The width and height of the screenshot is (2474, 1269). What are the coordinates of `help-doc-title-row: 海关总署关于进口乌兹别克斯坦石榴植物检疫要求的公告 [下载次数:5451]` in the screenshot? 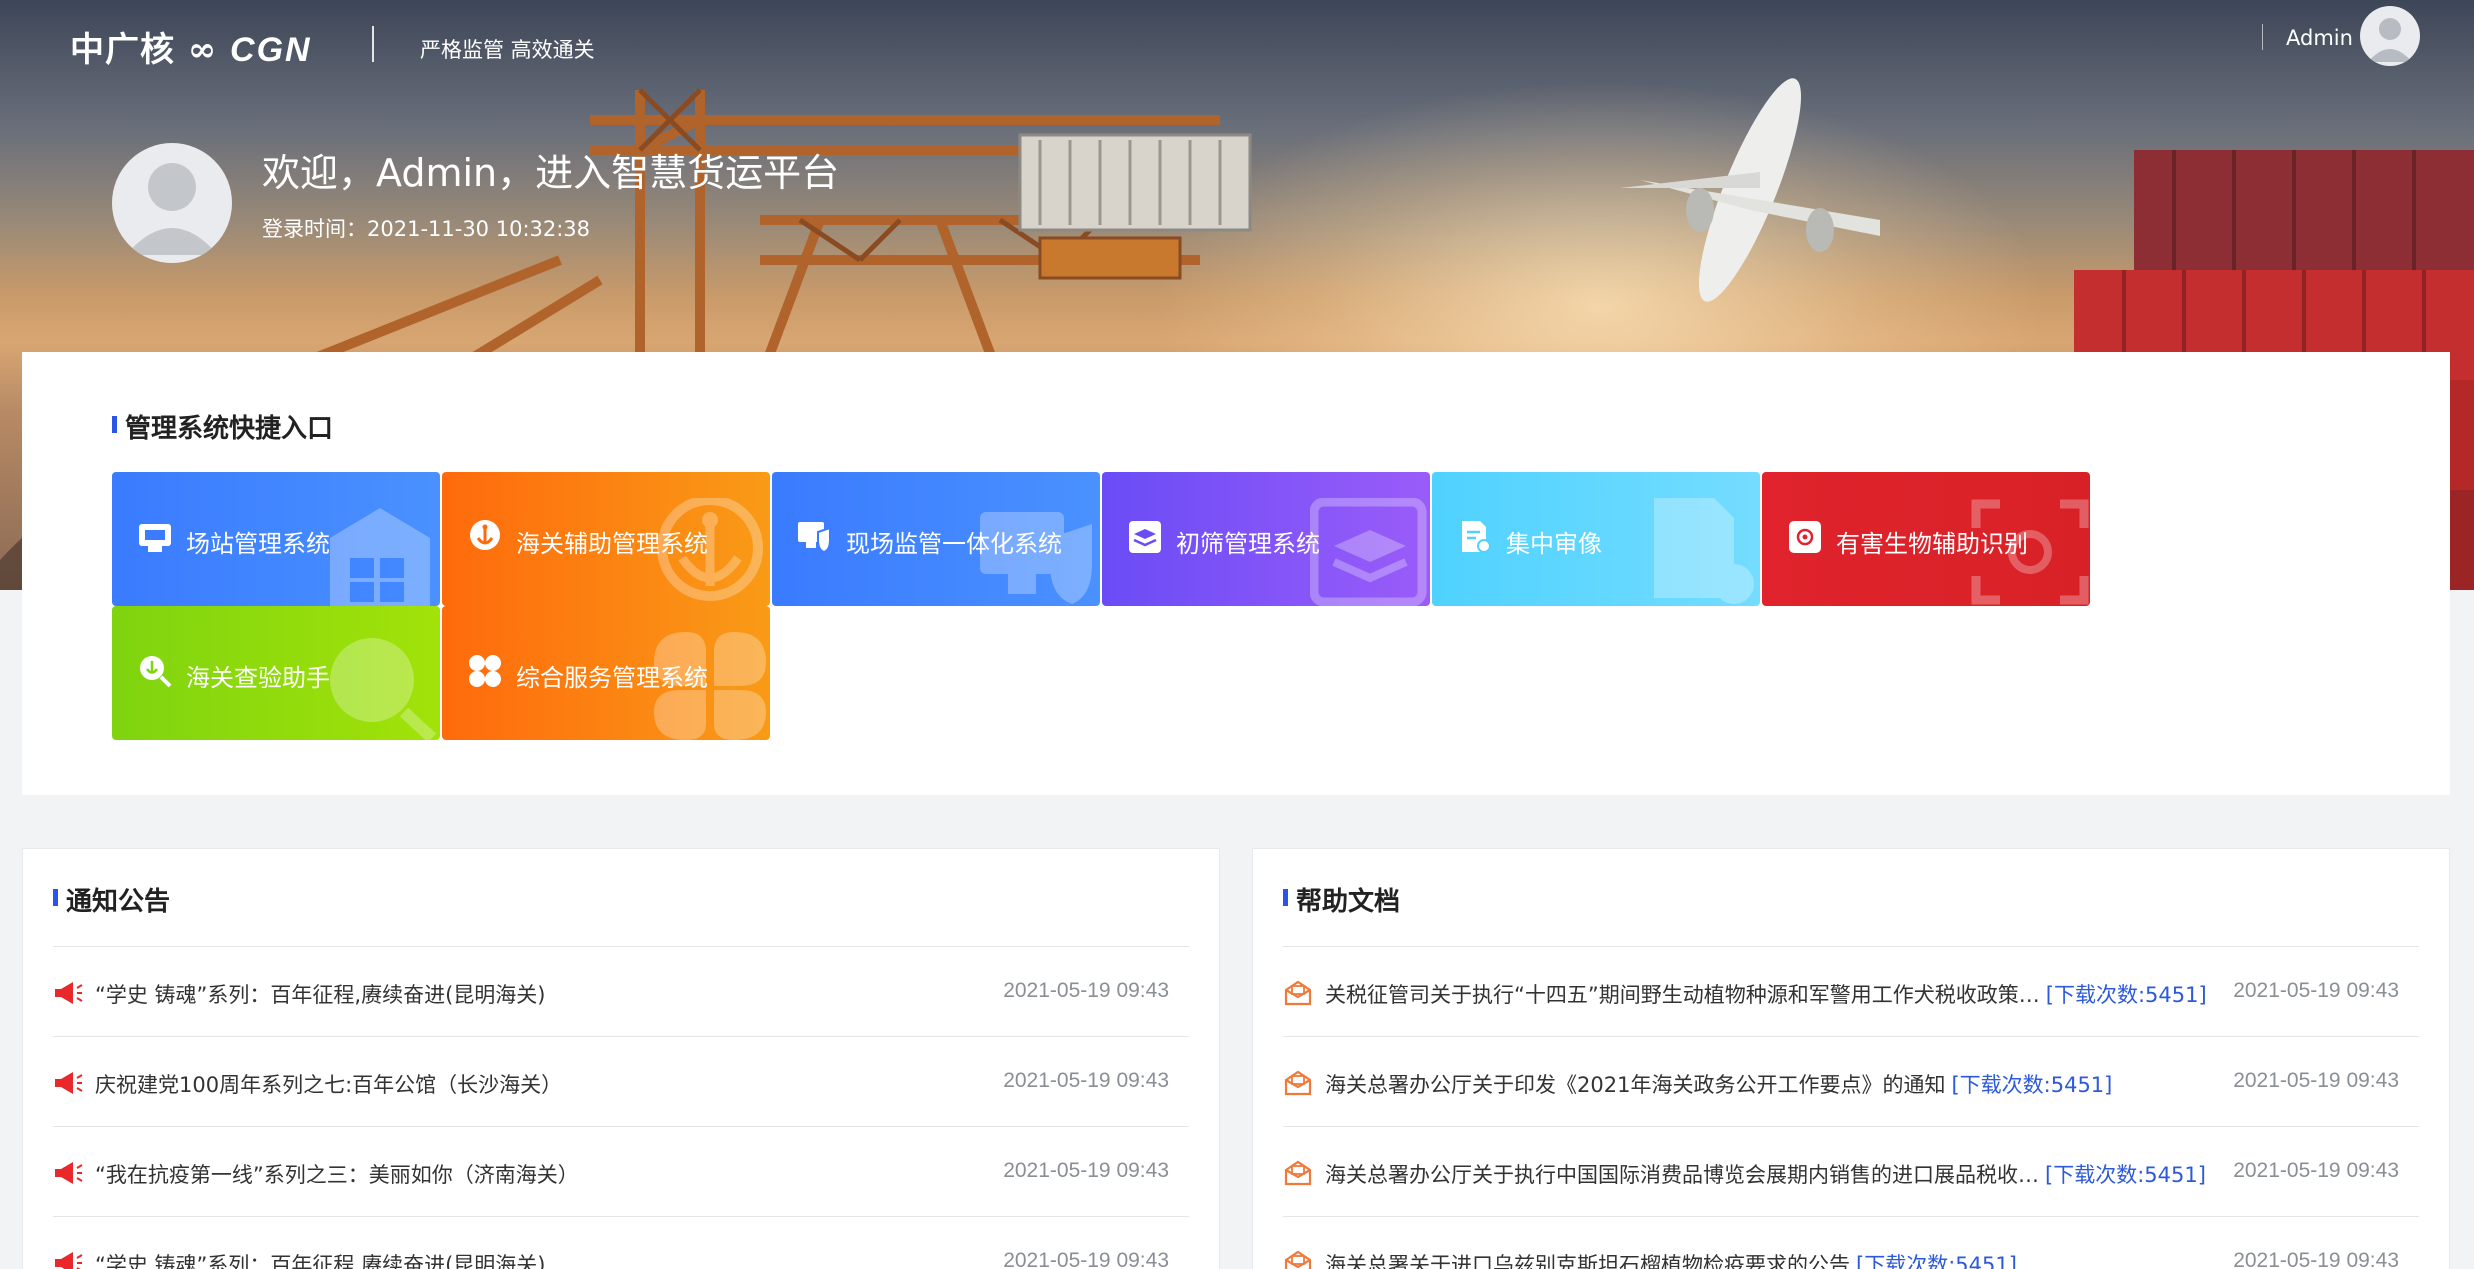 It's located at (1671, 1259).